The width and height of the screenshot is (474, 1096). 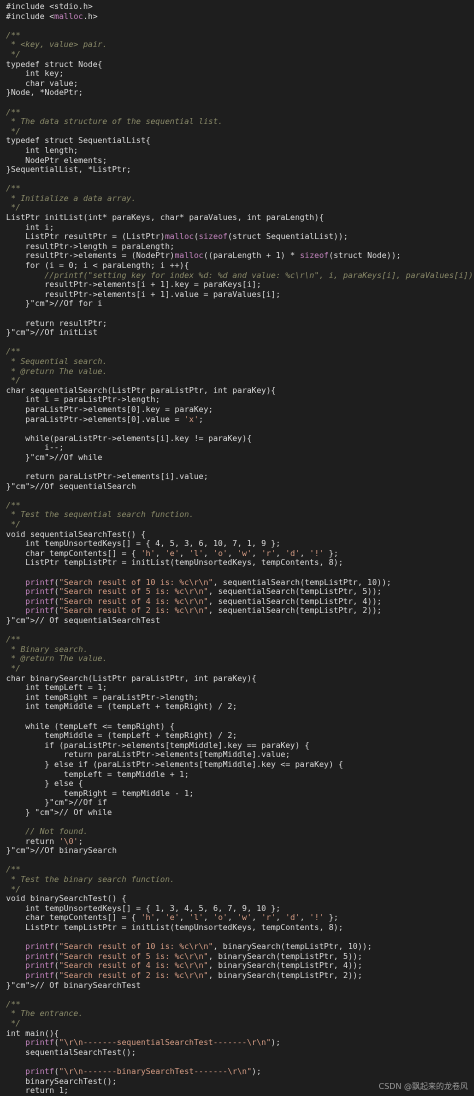 I want to click on code-line: void binarySearchTest() {, so click(x=66, y=899).